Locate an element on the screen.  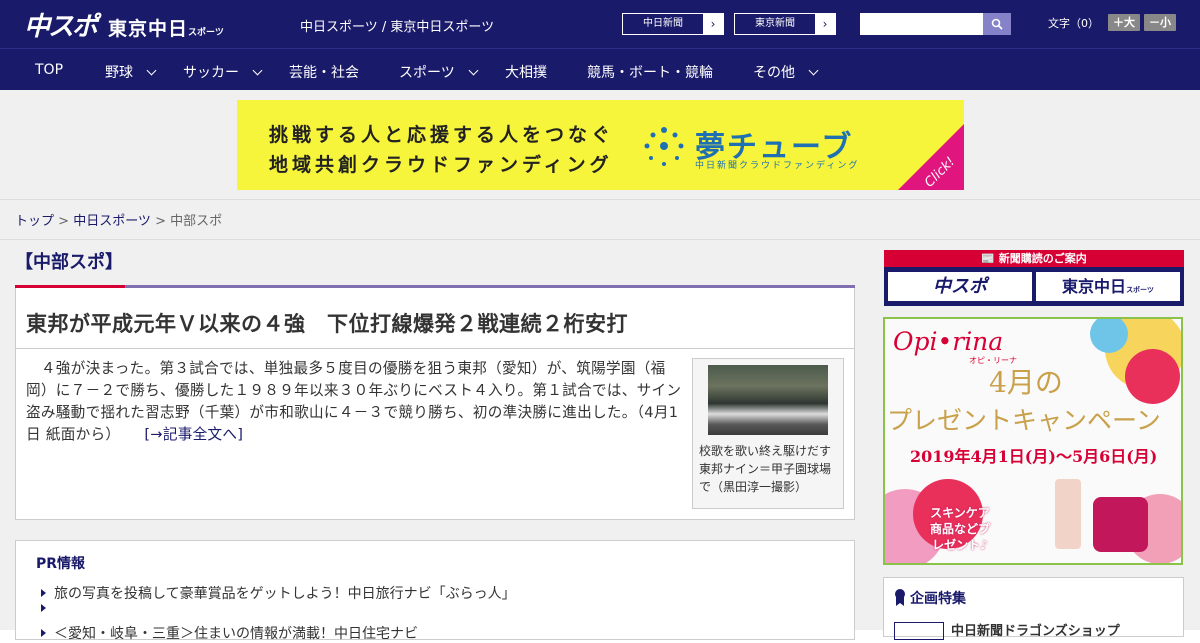
promo-title: プレゼントキャンペーン is located at coordinates (1024, 420).